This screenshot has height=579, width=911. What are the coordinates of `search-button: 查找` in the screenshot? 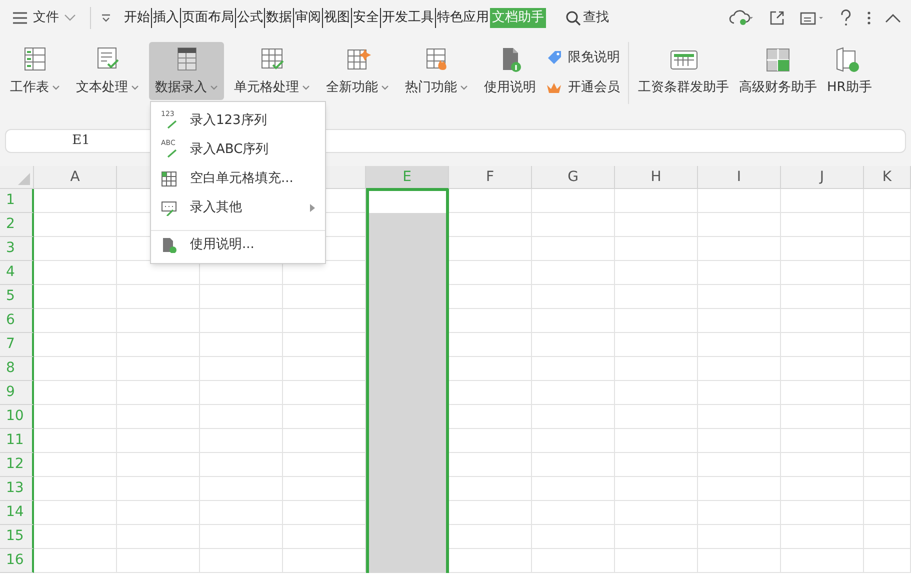 It's located at (587, 18).